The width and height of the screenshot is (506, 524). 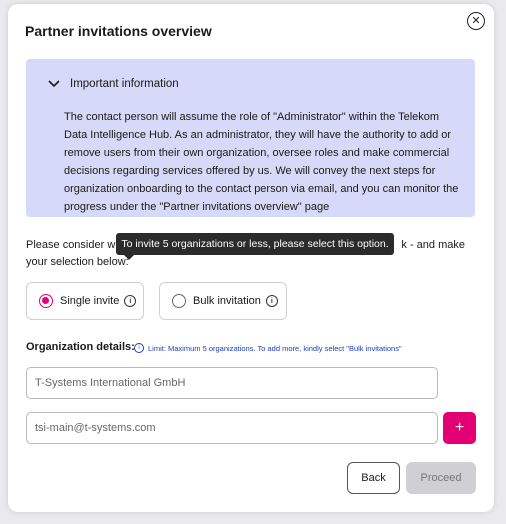 I want to click on bulk-invitation-option: Bulk invitation i, so click(x=223, y=301).